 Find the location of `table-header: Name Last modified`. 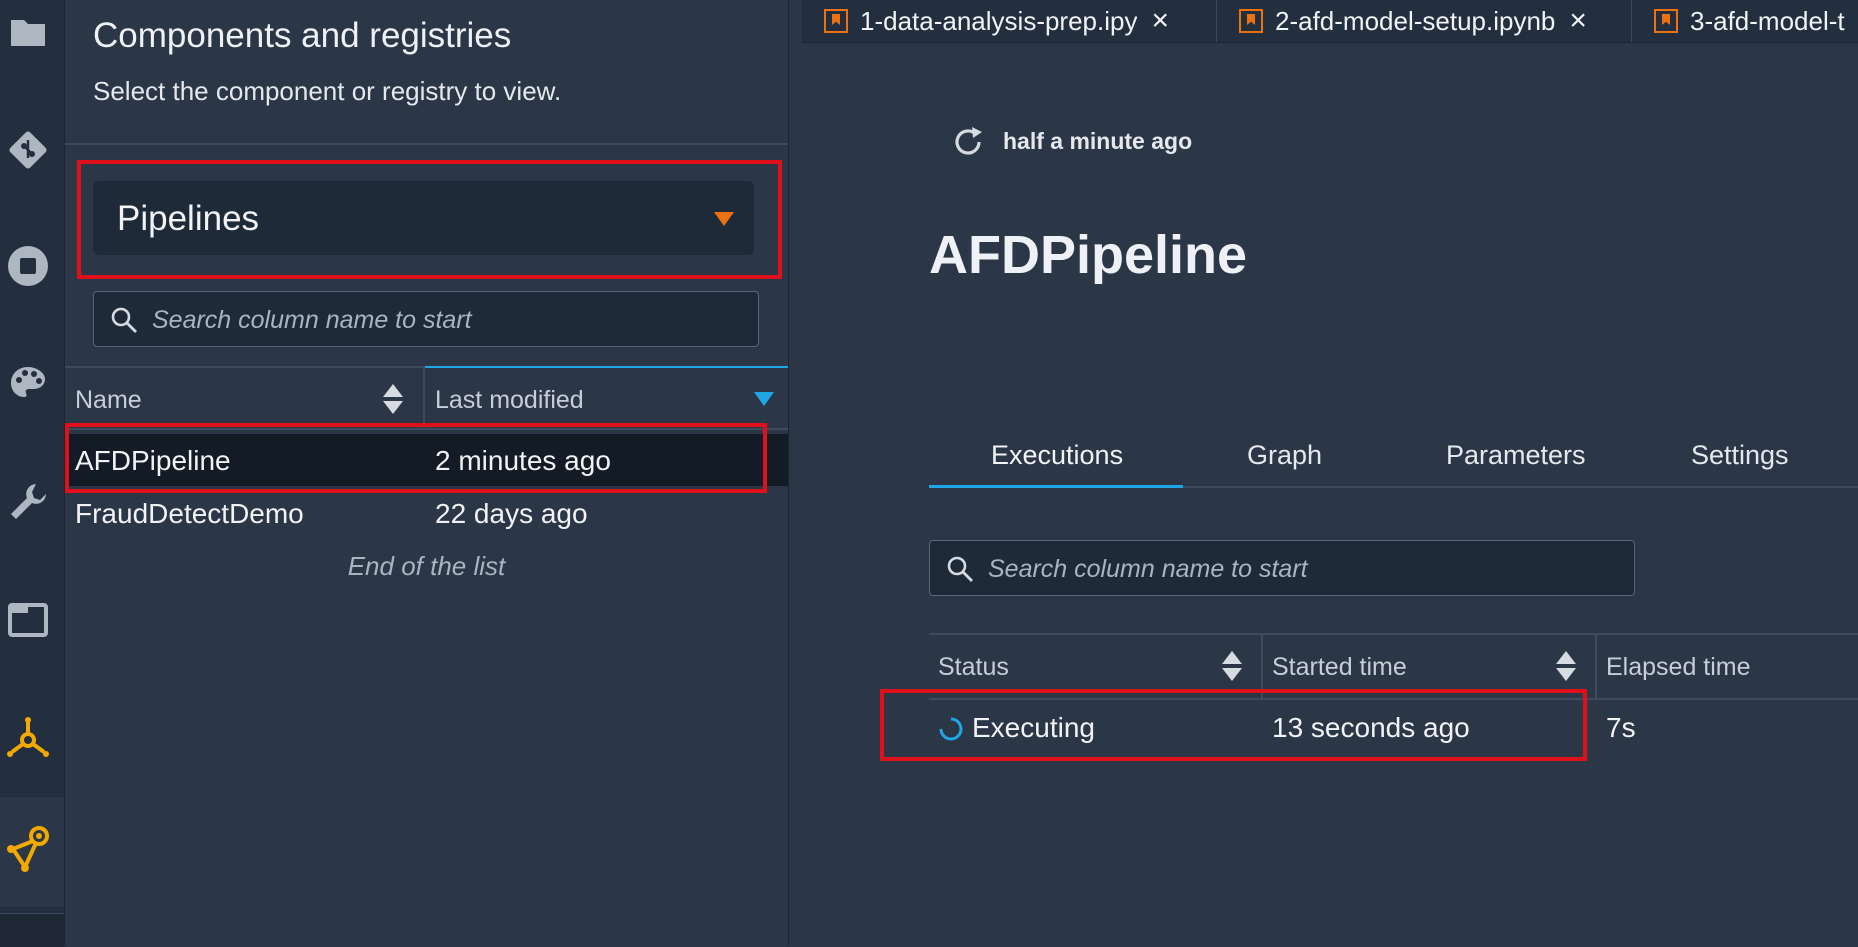

table-header: Name Last modified is located at coordinates (426, 398).